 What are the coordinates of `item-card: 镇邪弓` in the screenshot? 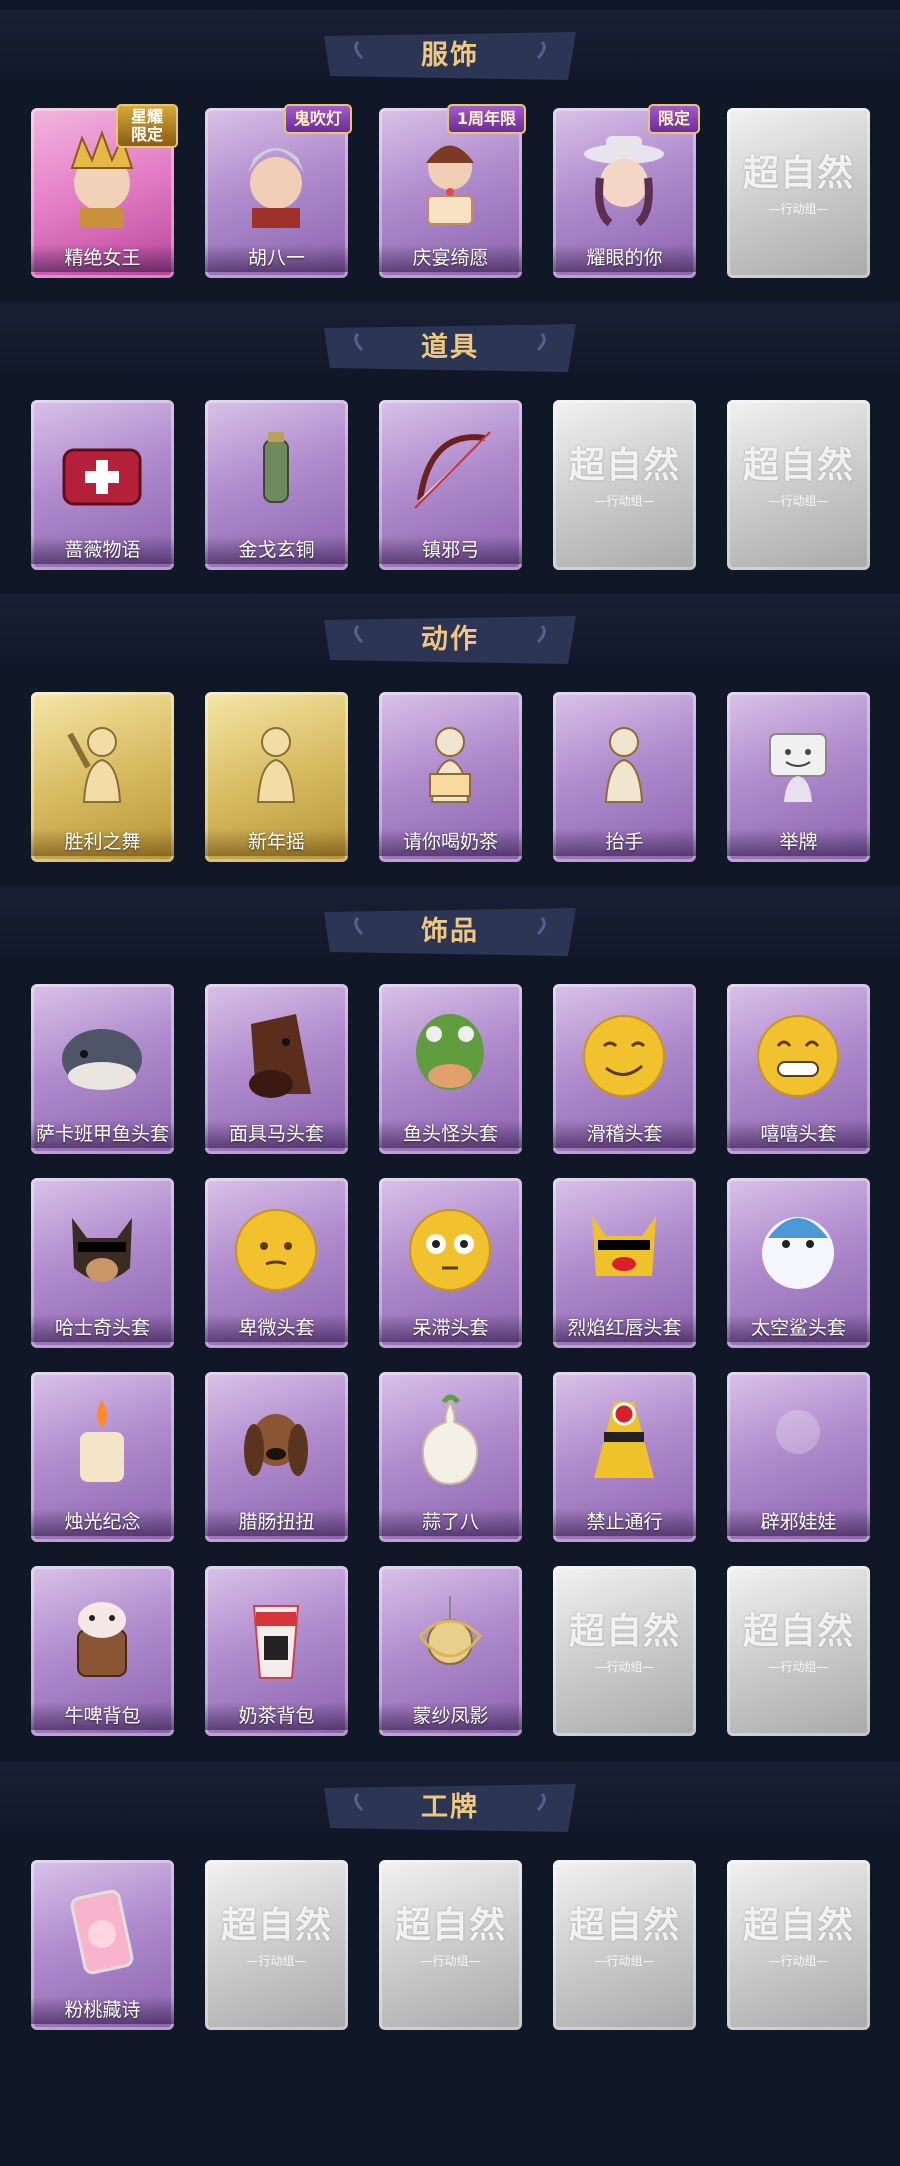 It's located at (450, 485).